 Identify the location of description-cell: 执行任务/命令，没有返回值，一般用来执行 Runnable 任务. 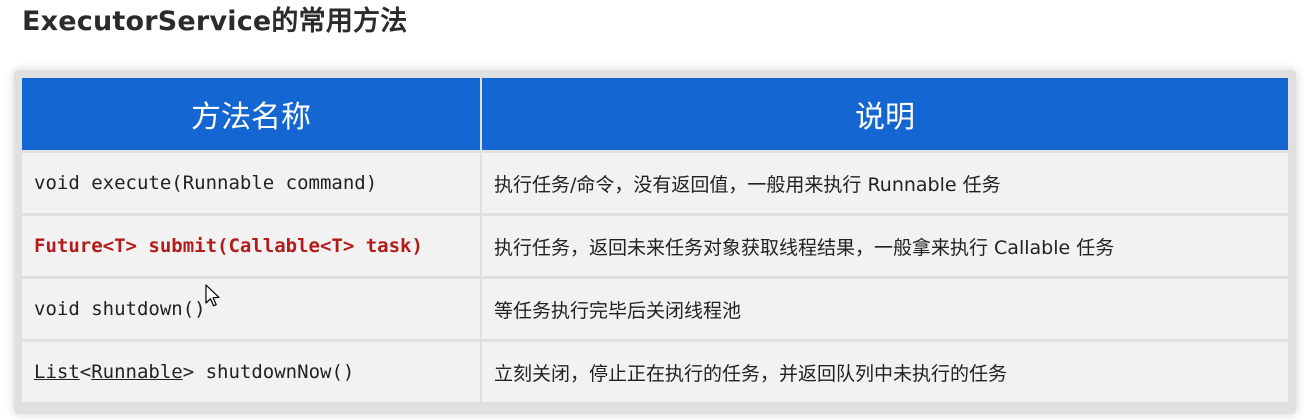
(885, 184).